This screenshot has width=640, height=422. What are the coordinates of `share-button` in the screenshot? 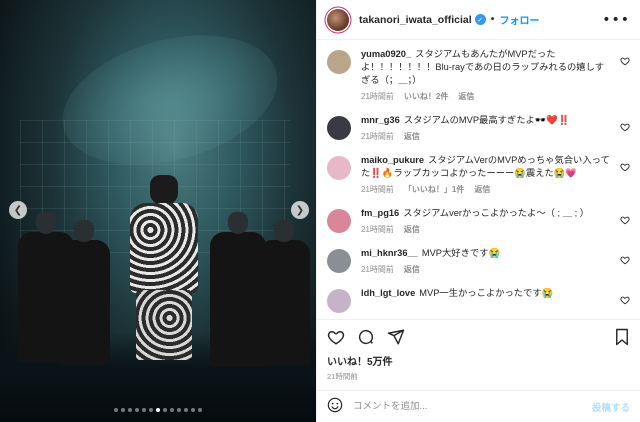 It's located at (396, 337).